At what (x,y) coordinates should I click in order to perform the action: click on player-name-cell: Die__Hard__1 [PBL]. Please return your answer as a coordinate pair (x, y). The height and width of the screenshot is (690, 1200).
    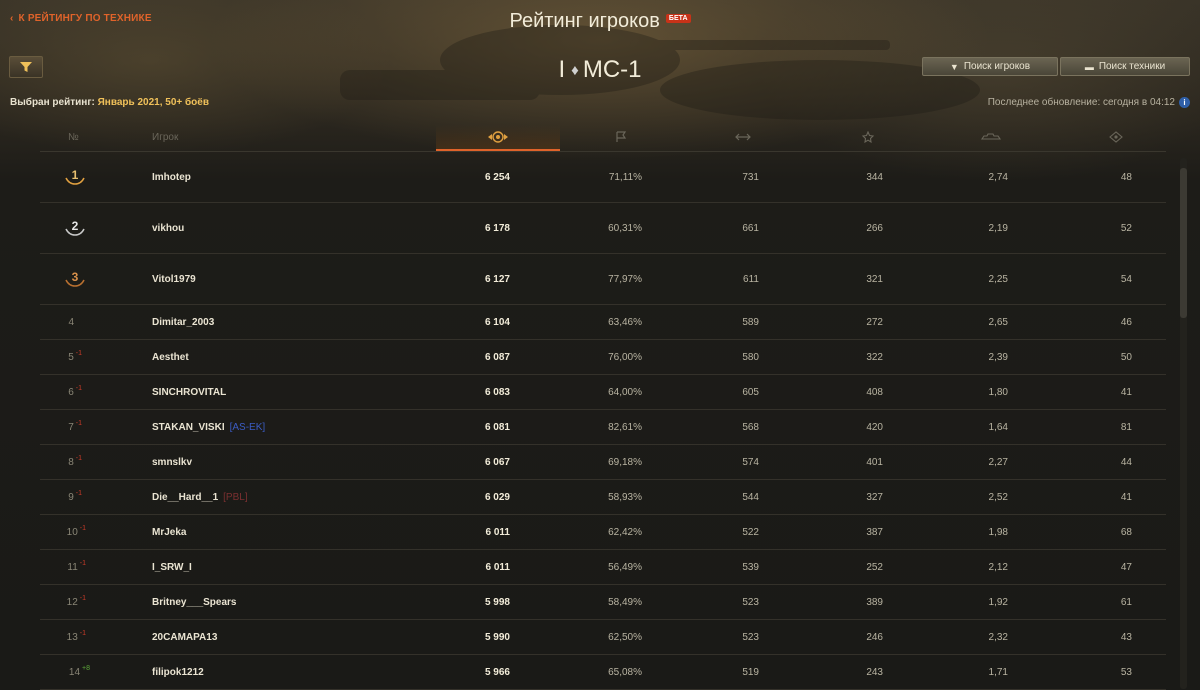
    Looking at the image, I should click on (302, 497).